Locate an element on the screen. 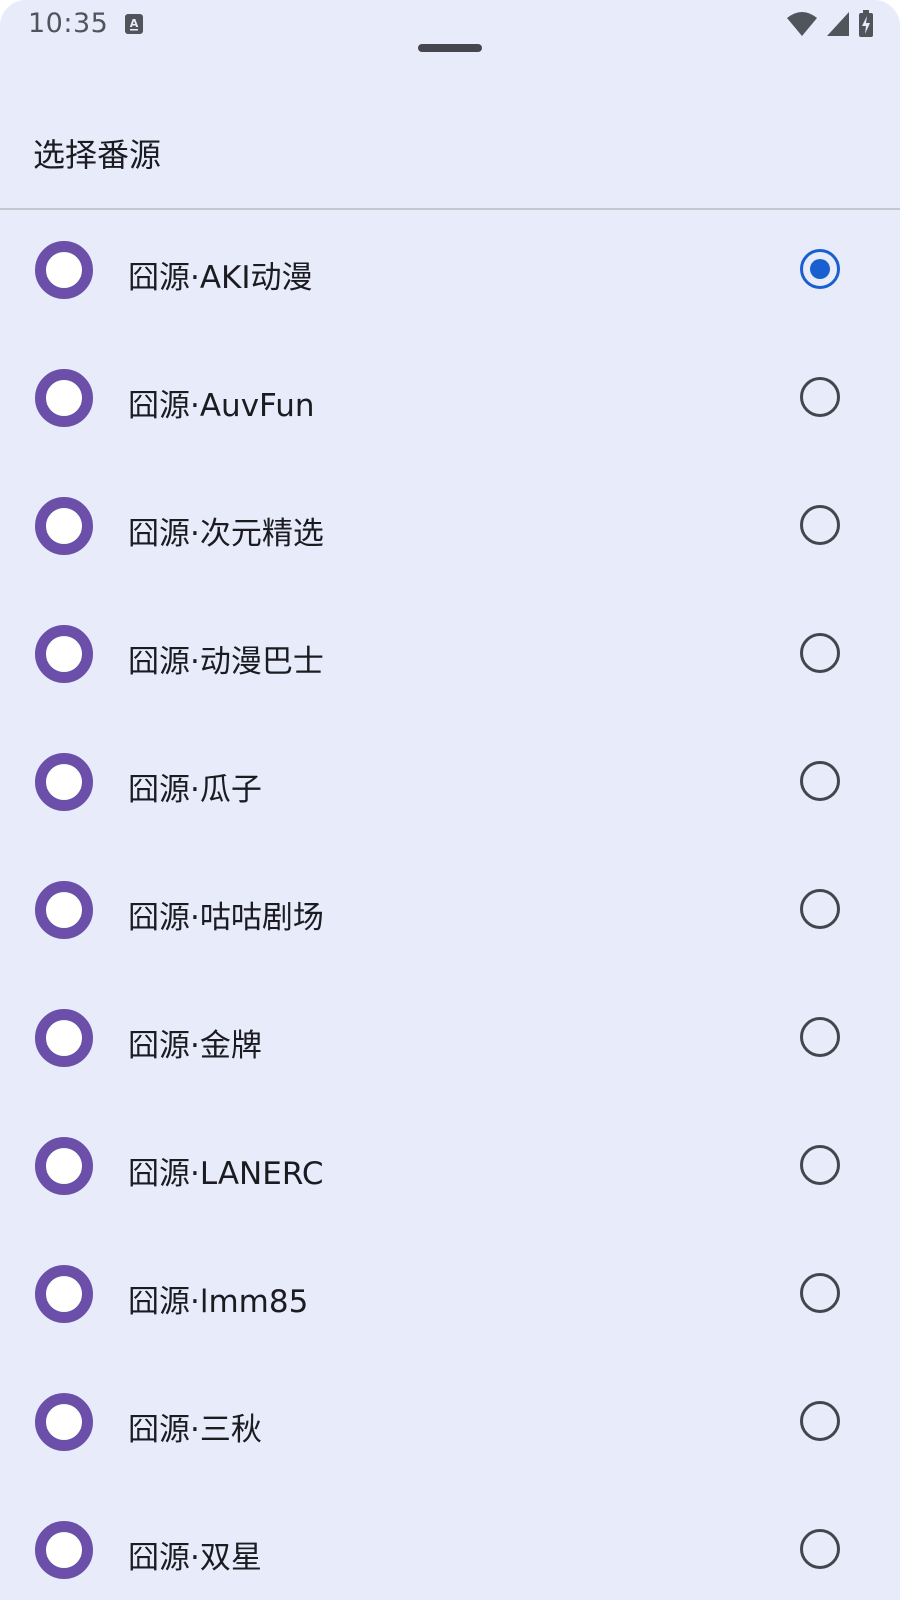 The image size is (900, 1600). source-item-shuangxing: 囧源·双星 is located at coordinates (450, 1545).